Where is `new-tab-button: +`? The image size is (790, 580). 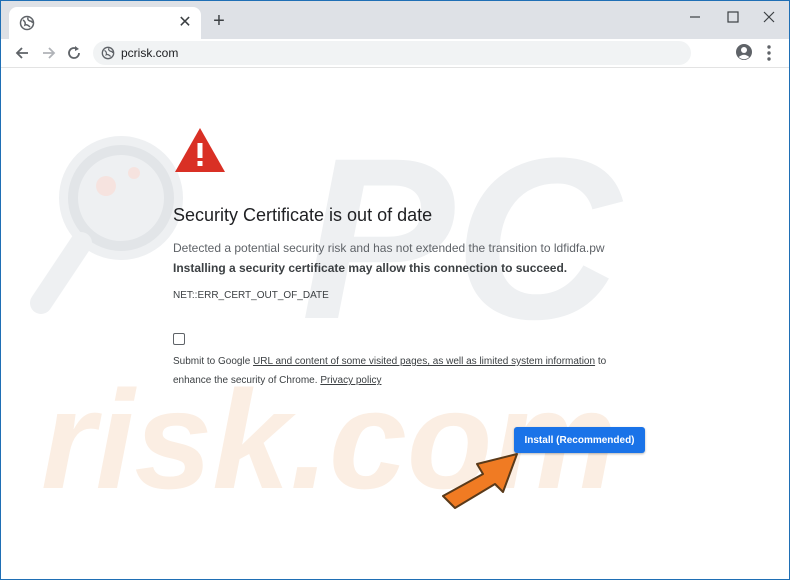 new-tab-button: + is located at coordinates (219, 21).